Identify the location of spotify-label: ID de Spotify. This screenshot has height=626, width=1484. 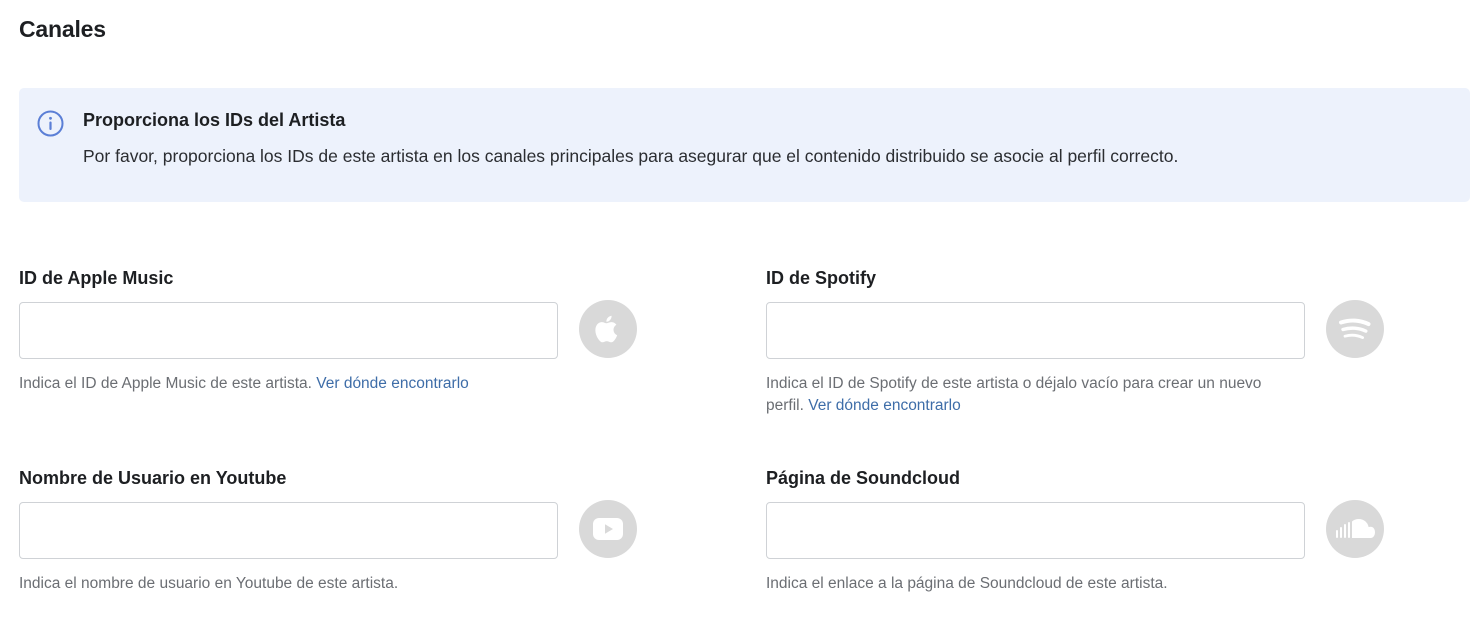
(821, 278).